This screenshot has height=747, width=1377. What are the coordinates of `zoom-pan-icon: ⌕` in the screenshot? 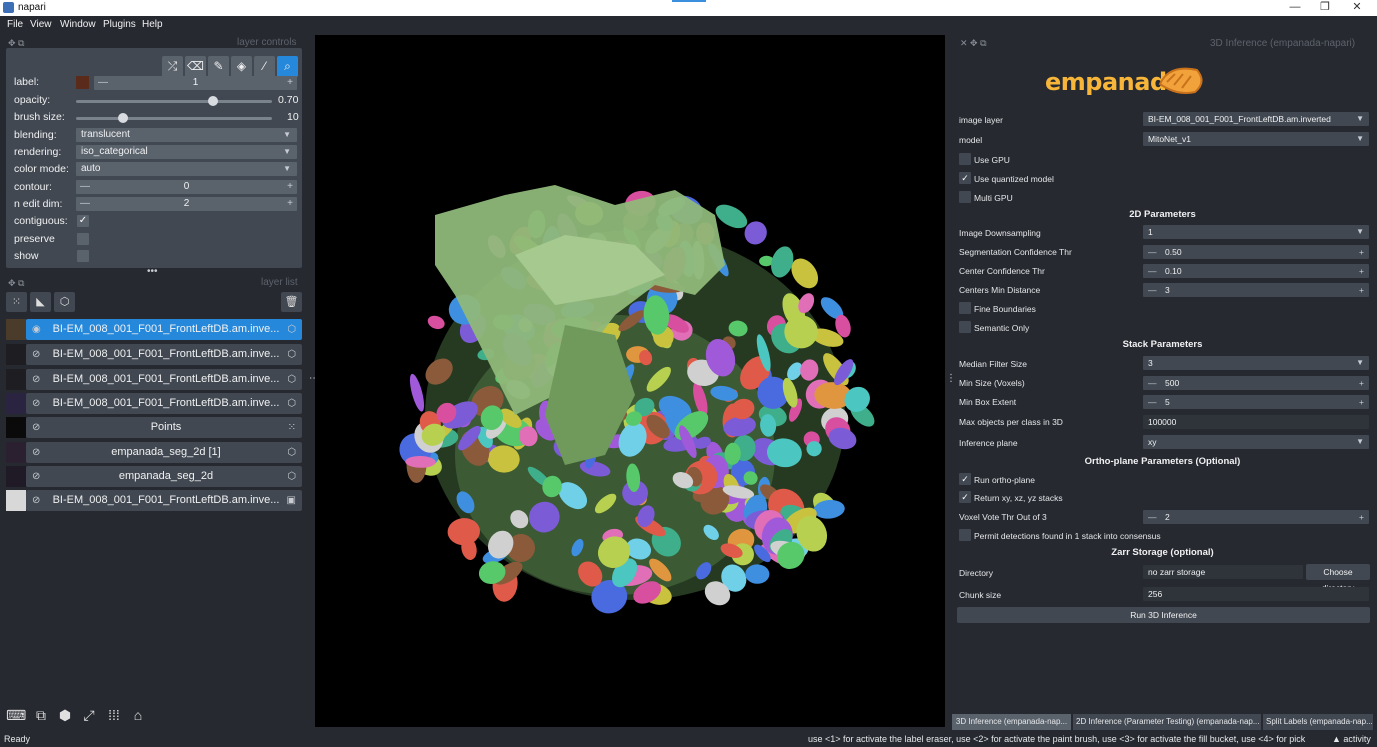 It's located at (287, 66).